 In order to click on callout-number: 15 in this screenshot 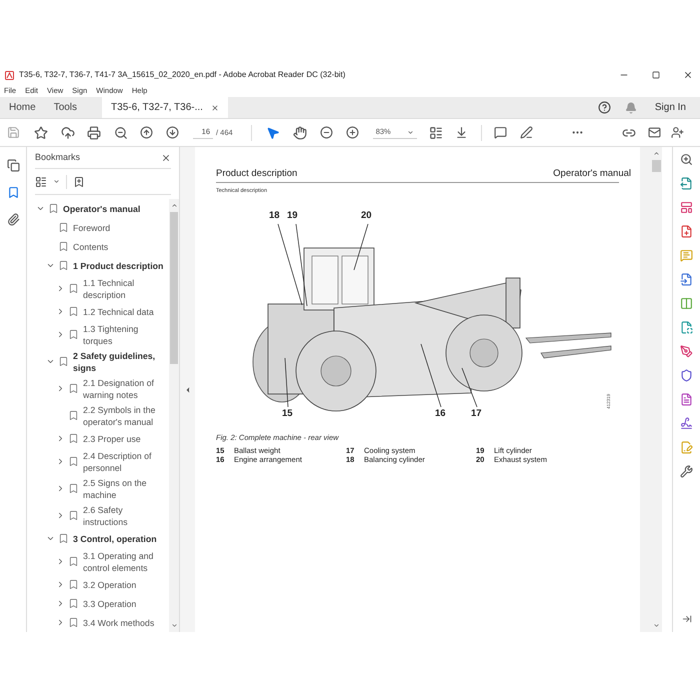, I will do `click(287, 413)`.